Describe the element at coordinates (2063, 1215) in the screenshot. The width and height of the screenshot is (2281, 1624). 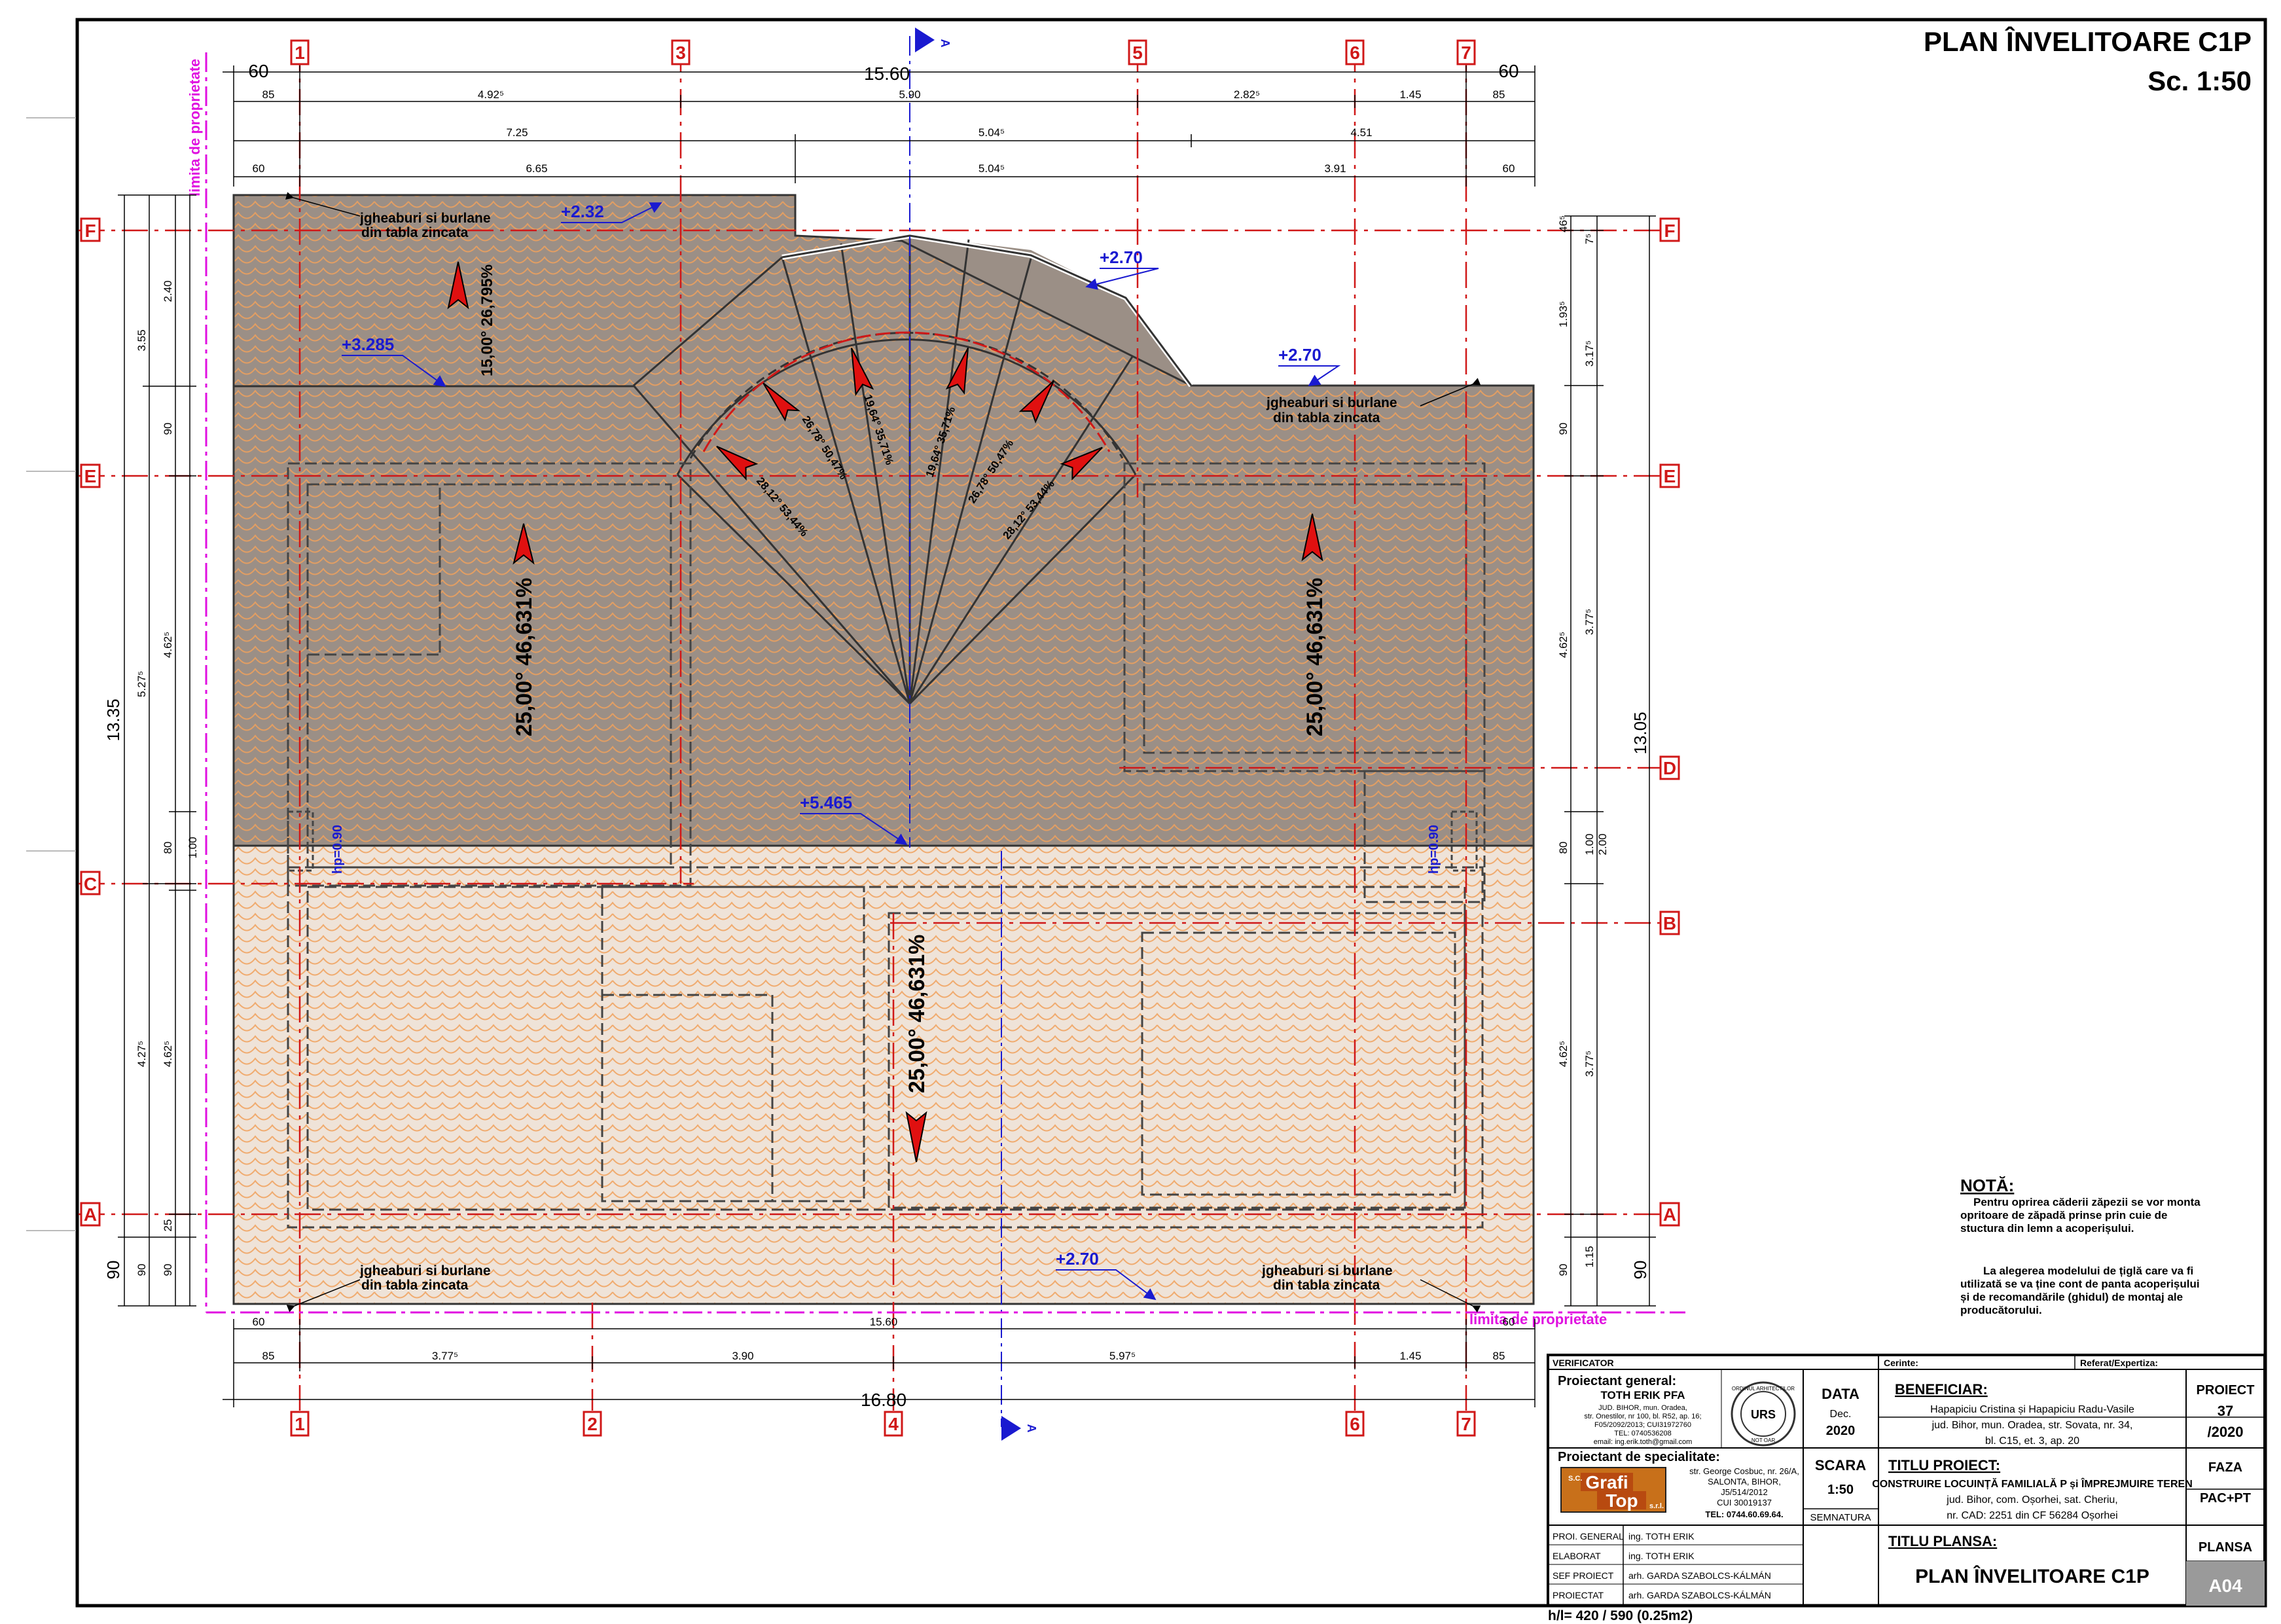
I see `svg-text:opritoare de zăpadă prinse pri: opritoare de zăpadă prinse prin cuie de` at that location.